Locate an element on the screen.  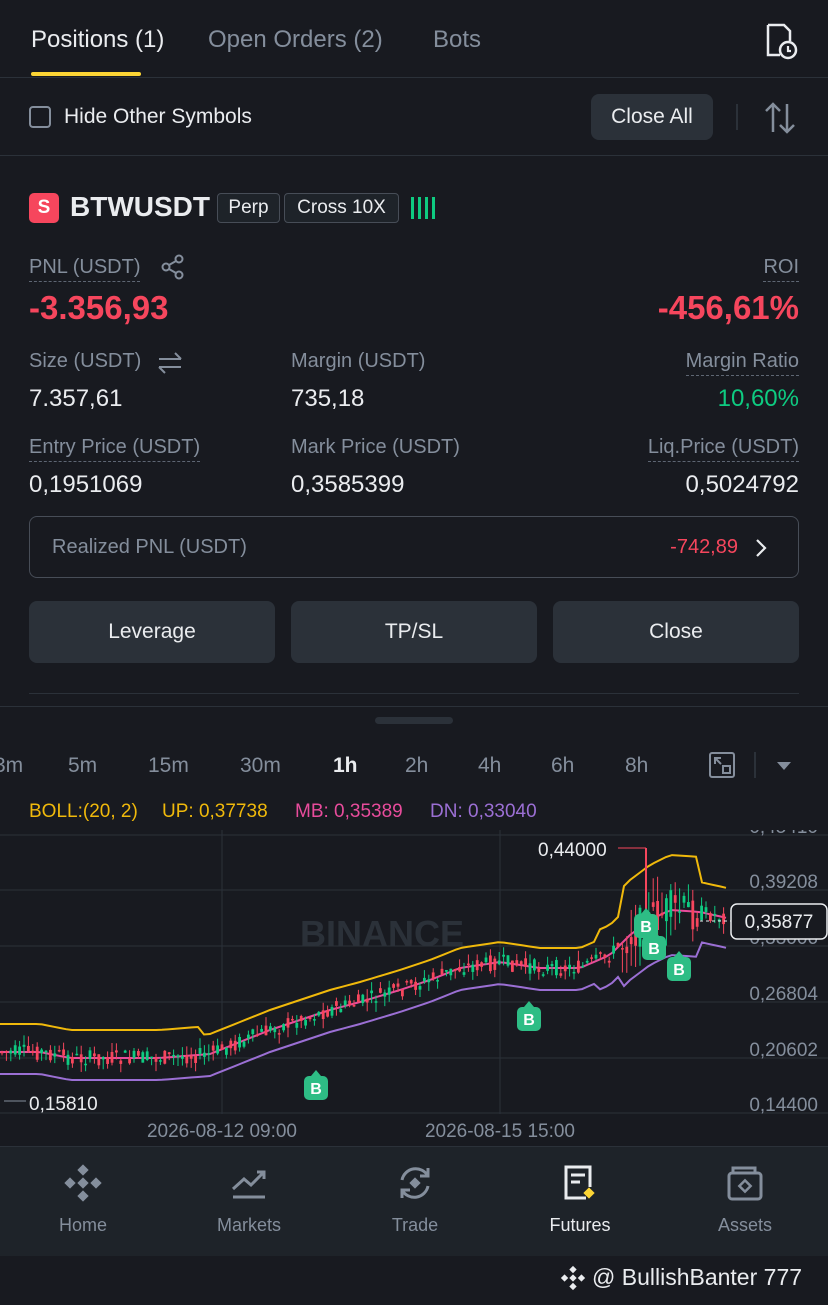
hide-other-symbols-label: Hide Other Symbols is located at coordinates (158, 117).